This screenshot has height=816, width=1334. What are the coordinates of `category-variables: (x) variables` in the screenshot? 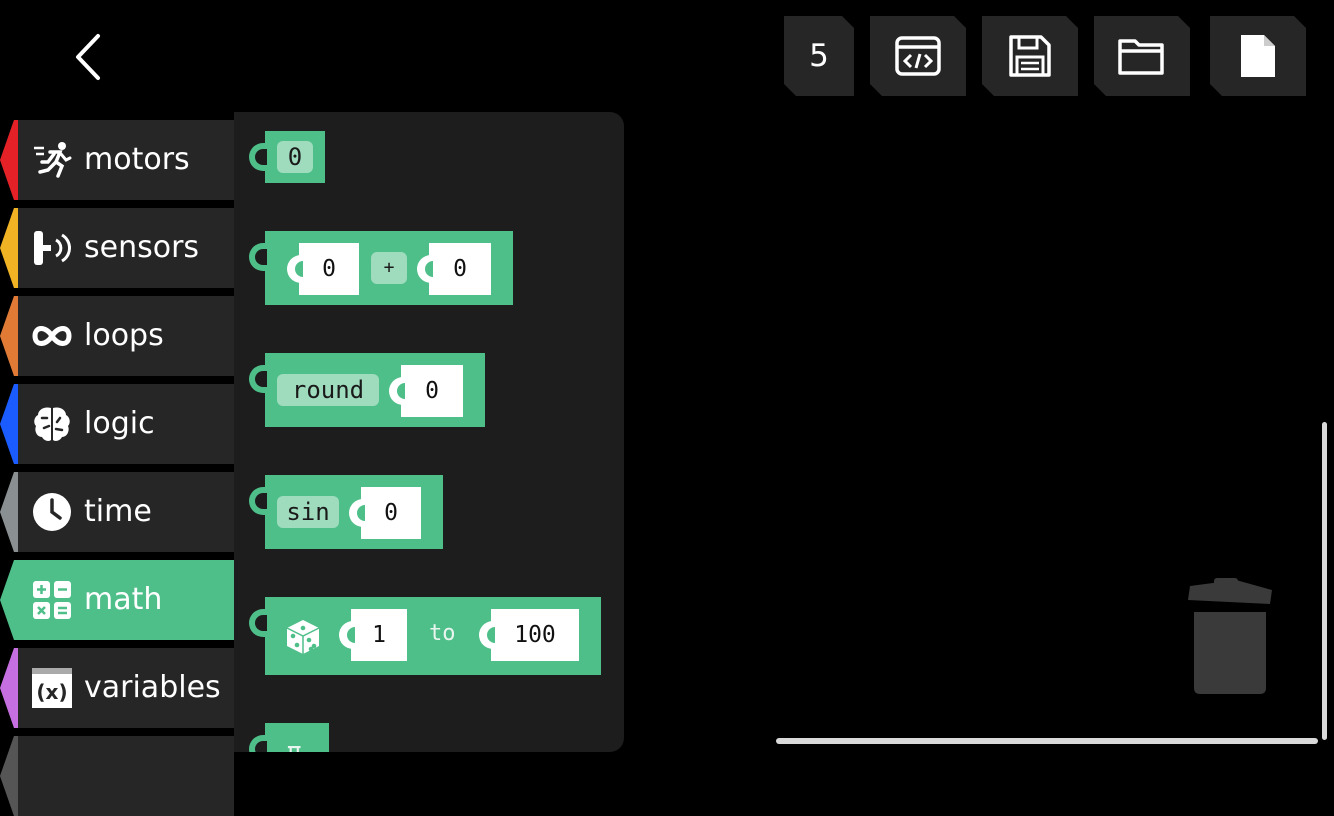 It's located at (117, 688).